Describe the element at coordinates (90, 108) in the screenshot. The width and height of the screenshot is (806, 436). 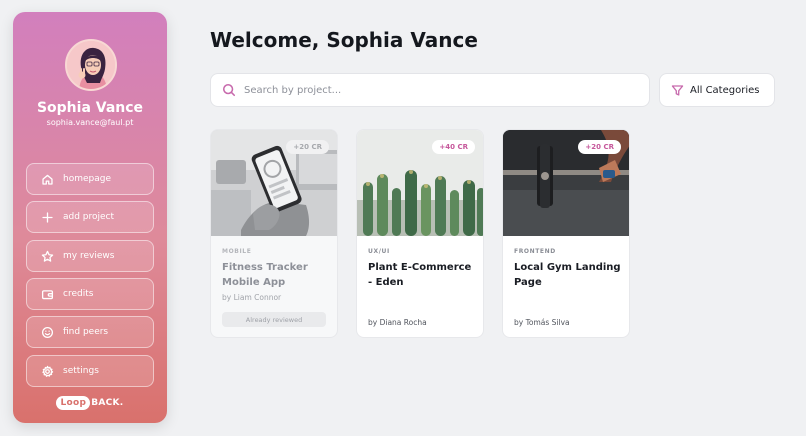
I see `user-name: Sophia Vance` at that location.